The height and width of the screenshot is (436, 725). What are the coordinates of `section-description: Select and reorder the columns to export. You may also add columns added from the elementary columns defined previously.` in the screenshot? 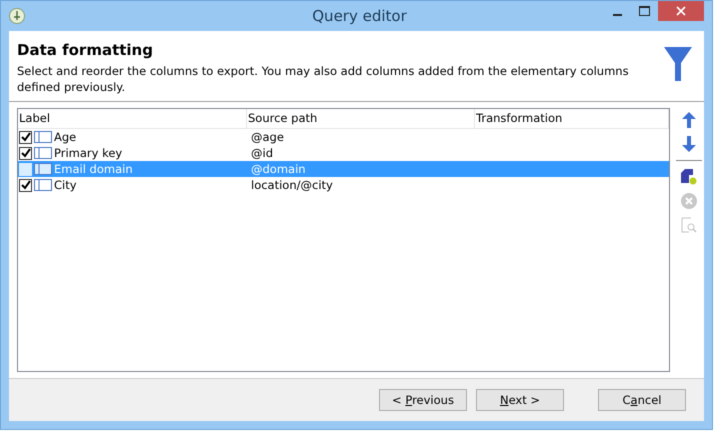 It's located at (323, 79).